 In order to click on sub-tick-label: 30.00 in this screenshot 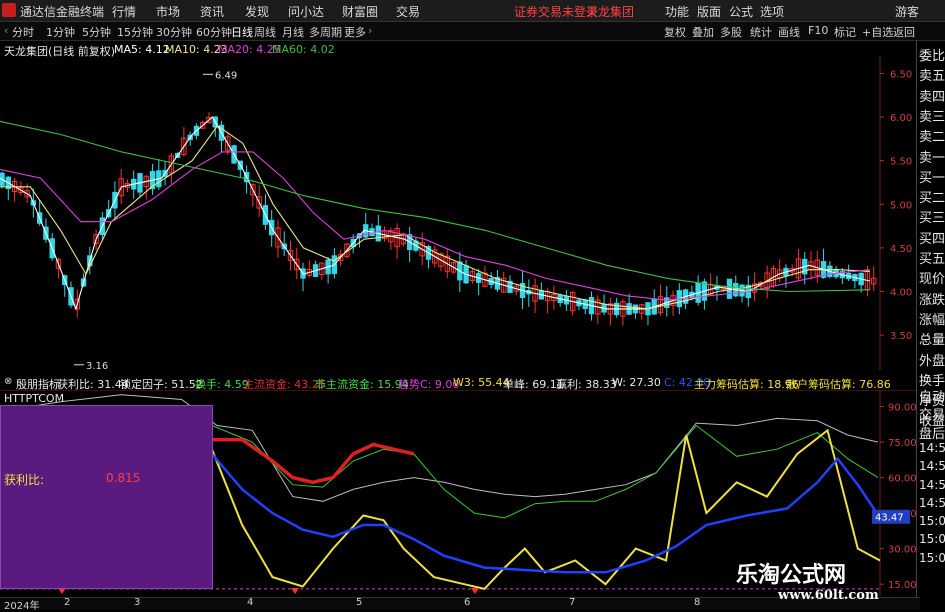, I will do `click(902, 550)`.